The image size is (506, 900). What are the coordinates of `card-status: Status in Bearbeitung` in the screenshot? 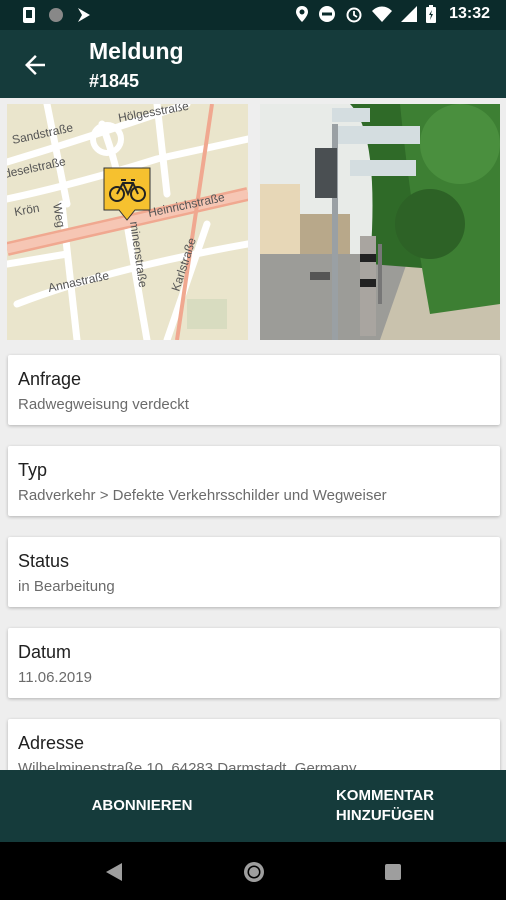 It's located at (254, 572).